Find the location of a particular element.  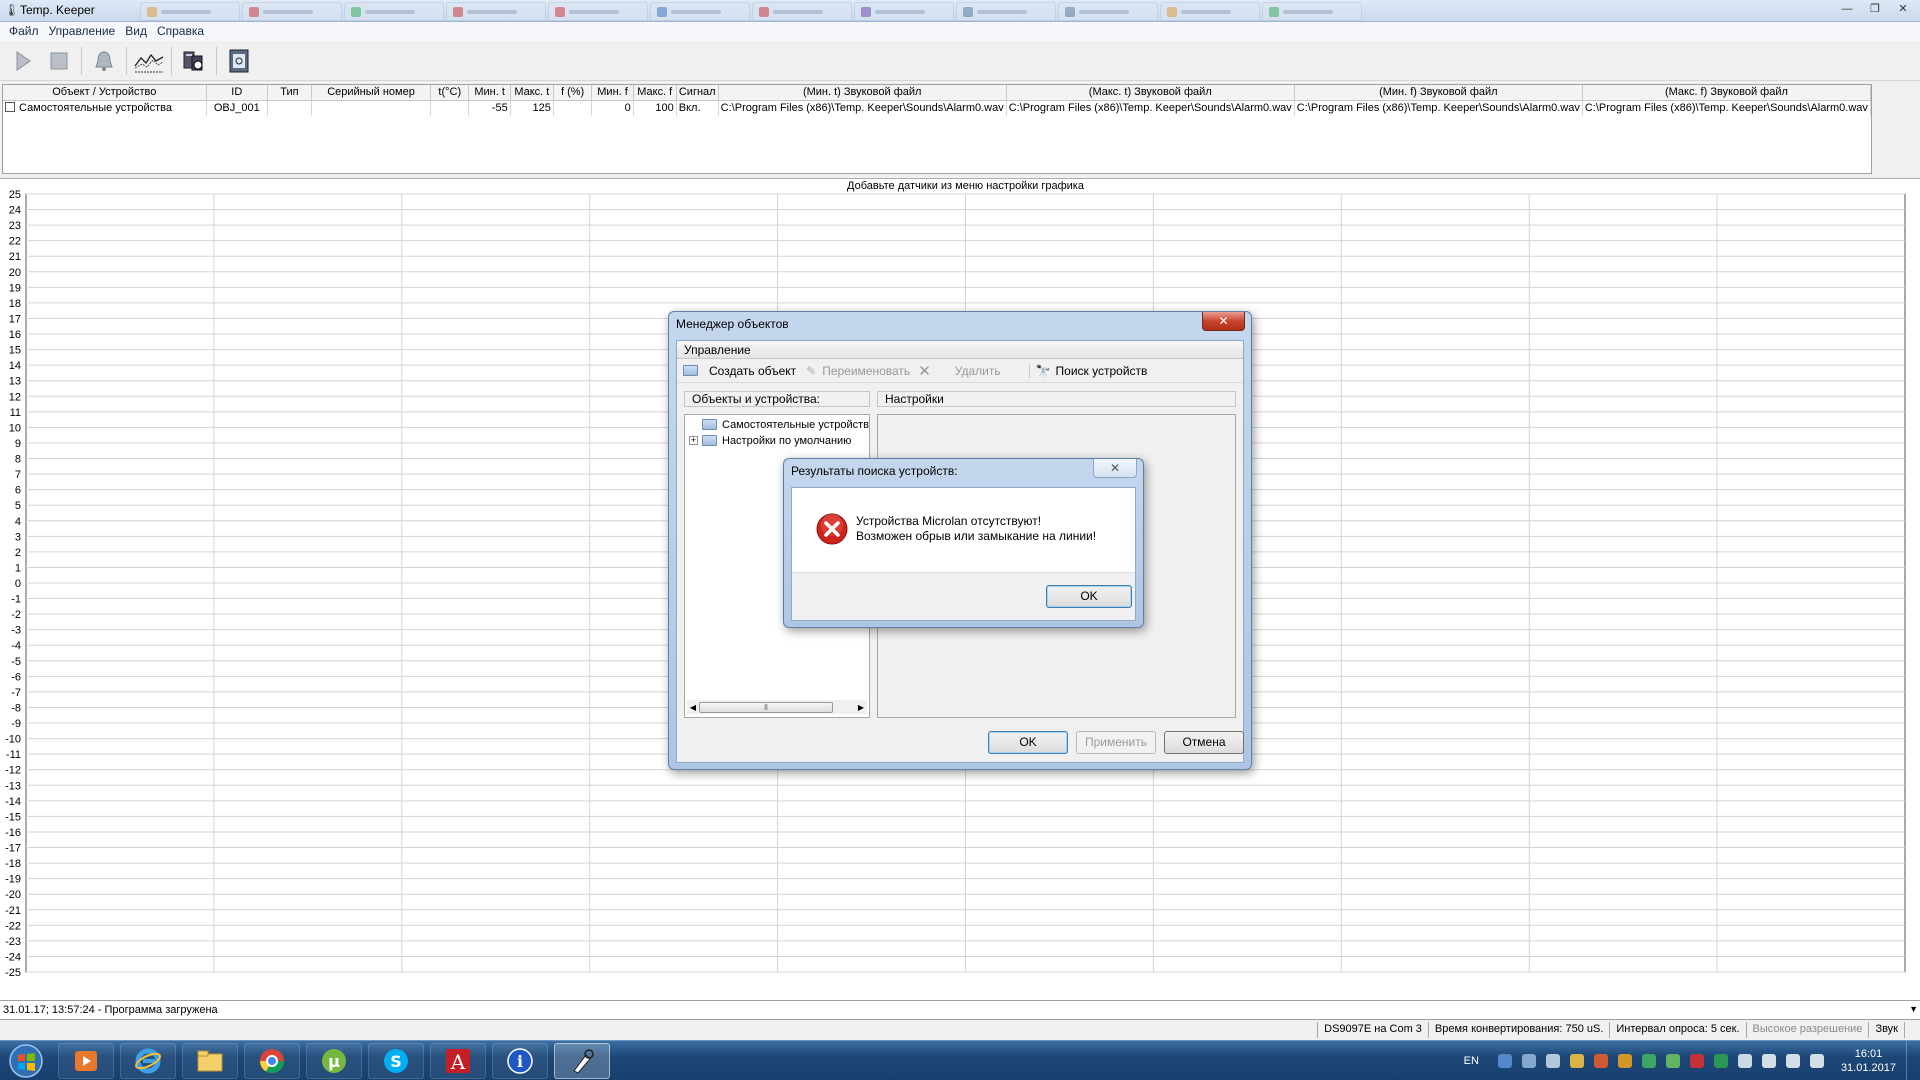

menu-control: Управление is located at coordinates (82, 31).